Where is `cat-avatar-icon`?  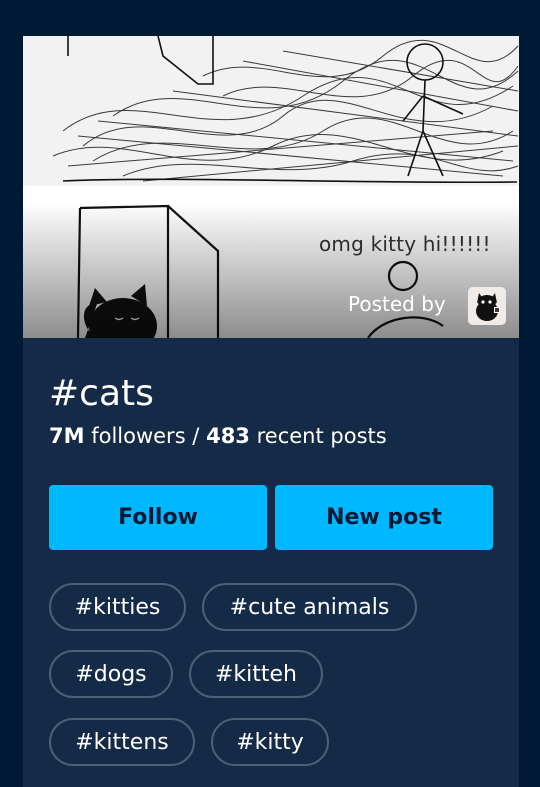 cat-avatar-icon is located at coordinates (487, 306).